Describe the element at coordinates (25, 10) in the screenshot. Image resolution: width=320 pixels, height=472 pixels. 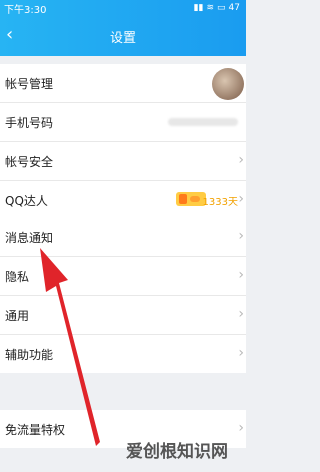
I see `status-time: 下午3:30` at that location.